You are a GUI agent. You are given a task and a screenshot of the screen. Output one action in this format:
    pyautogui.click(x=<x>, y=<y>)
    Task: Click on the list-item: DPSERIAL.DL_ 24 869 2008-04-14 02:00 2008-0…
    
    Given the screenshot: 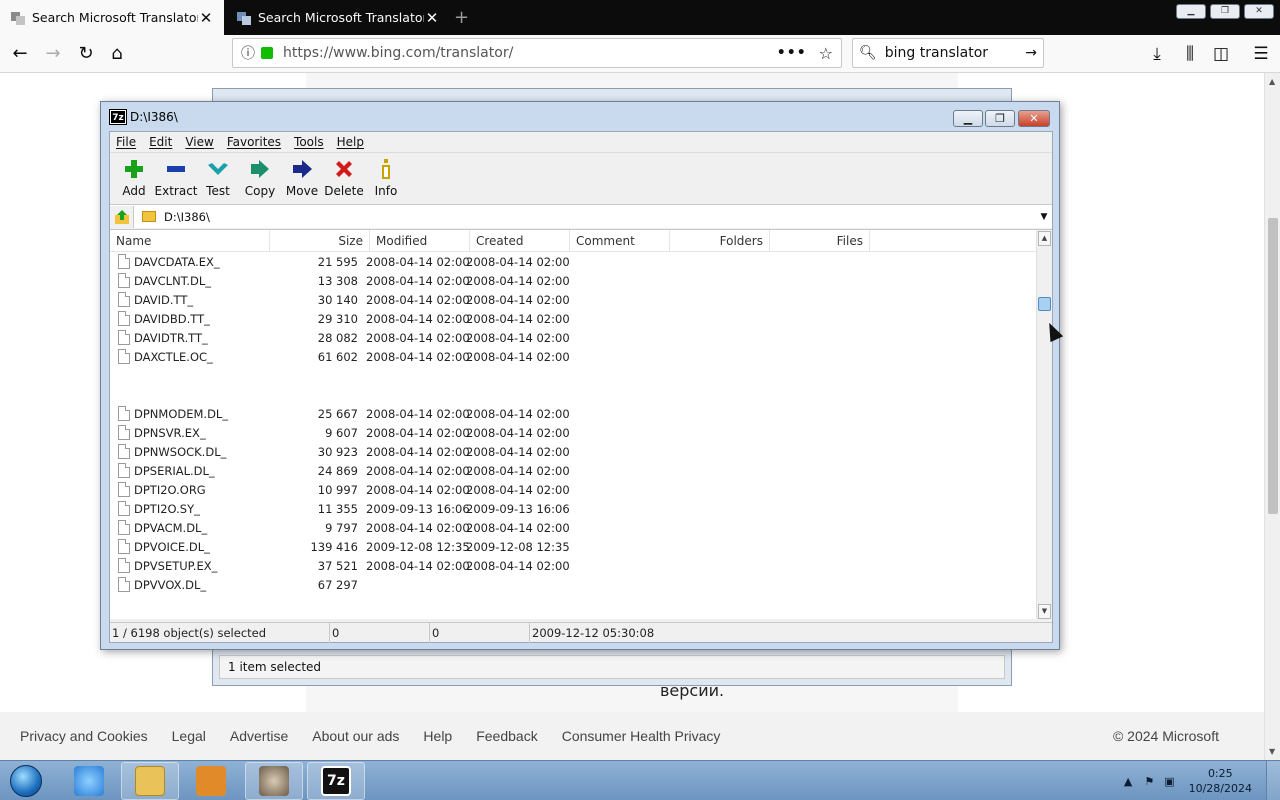 What is the action you would take?
    pyautogui.click(x=573, y=470)
    